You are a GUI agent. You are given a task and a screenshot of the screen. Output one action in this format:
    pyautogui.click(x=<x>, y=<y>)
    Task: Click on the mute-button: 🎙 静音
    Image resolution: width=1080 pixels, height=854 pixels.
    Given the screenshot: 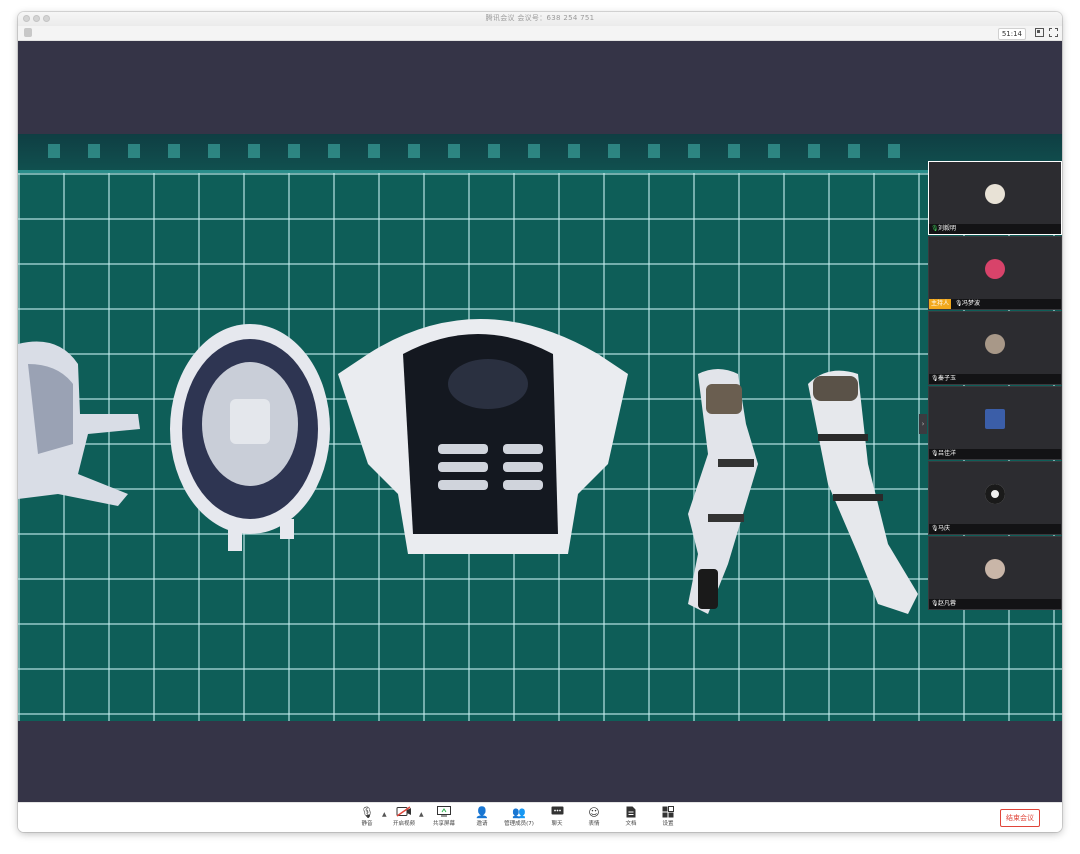 What is the action you would take?
    pyautogui.click(x=367, y=819)
    